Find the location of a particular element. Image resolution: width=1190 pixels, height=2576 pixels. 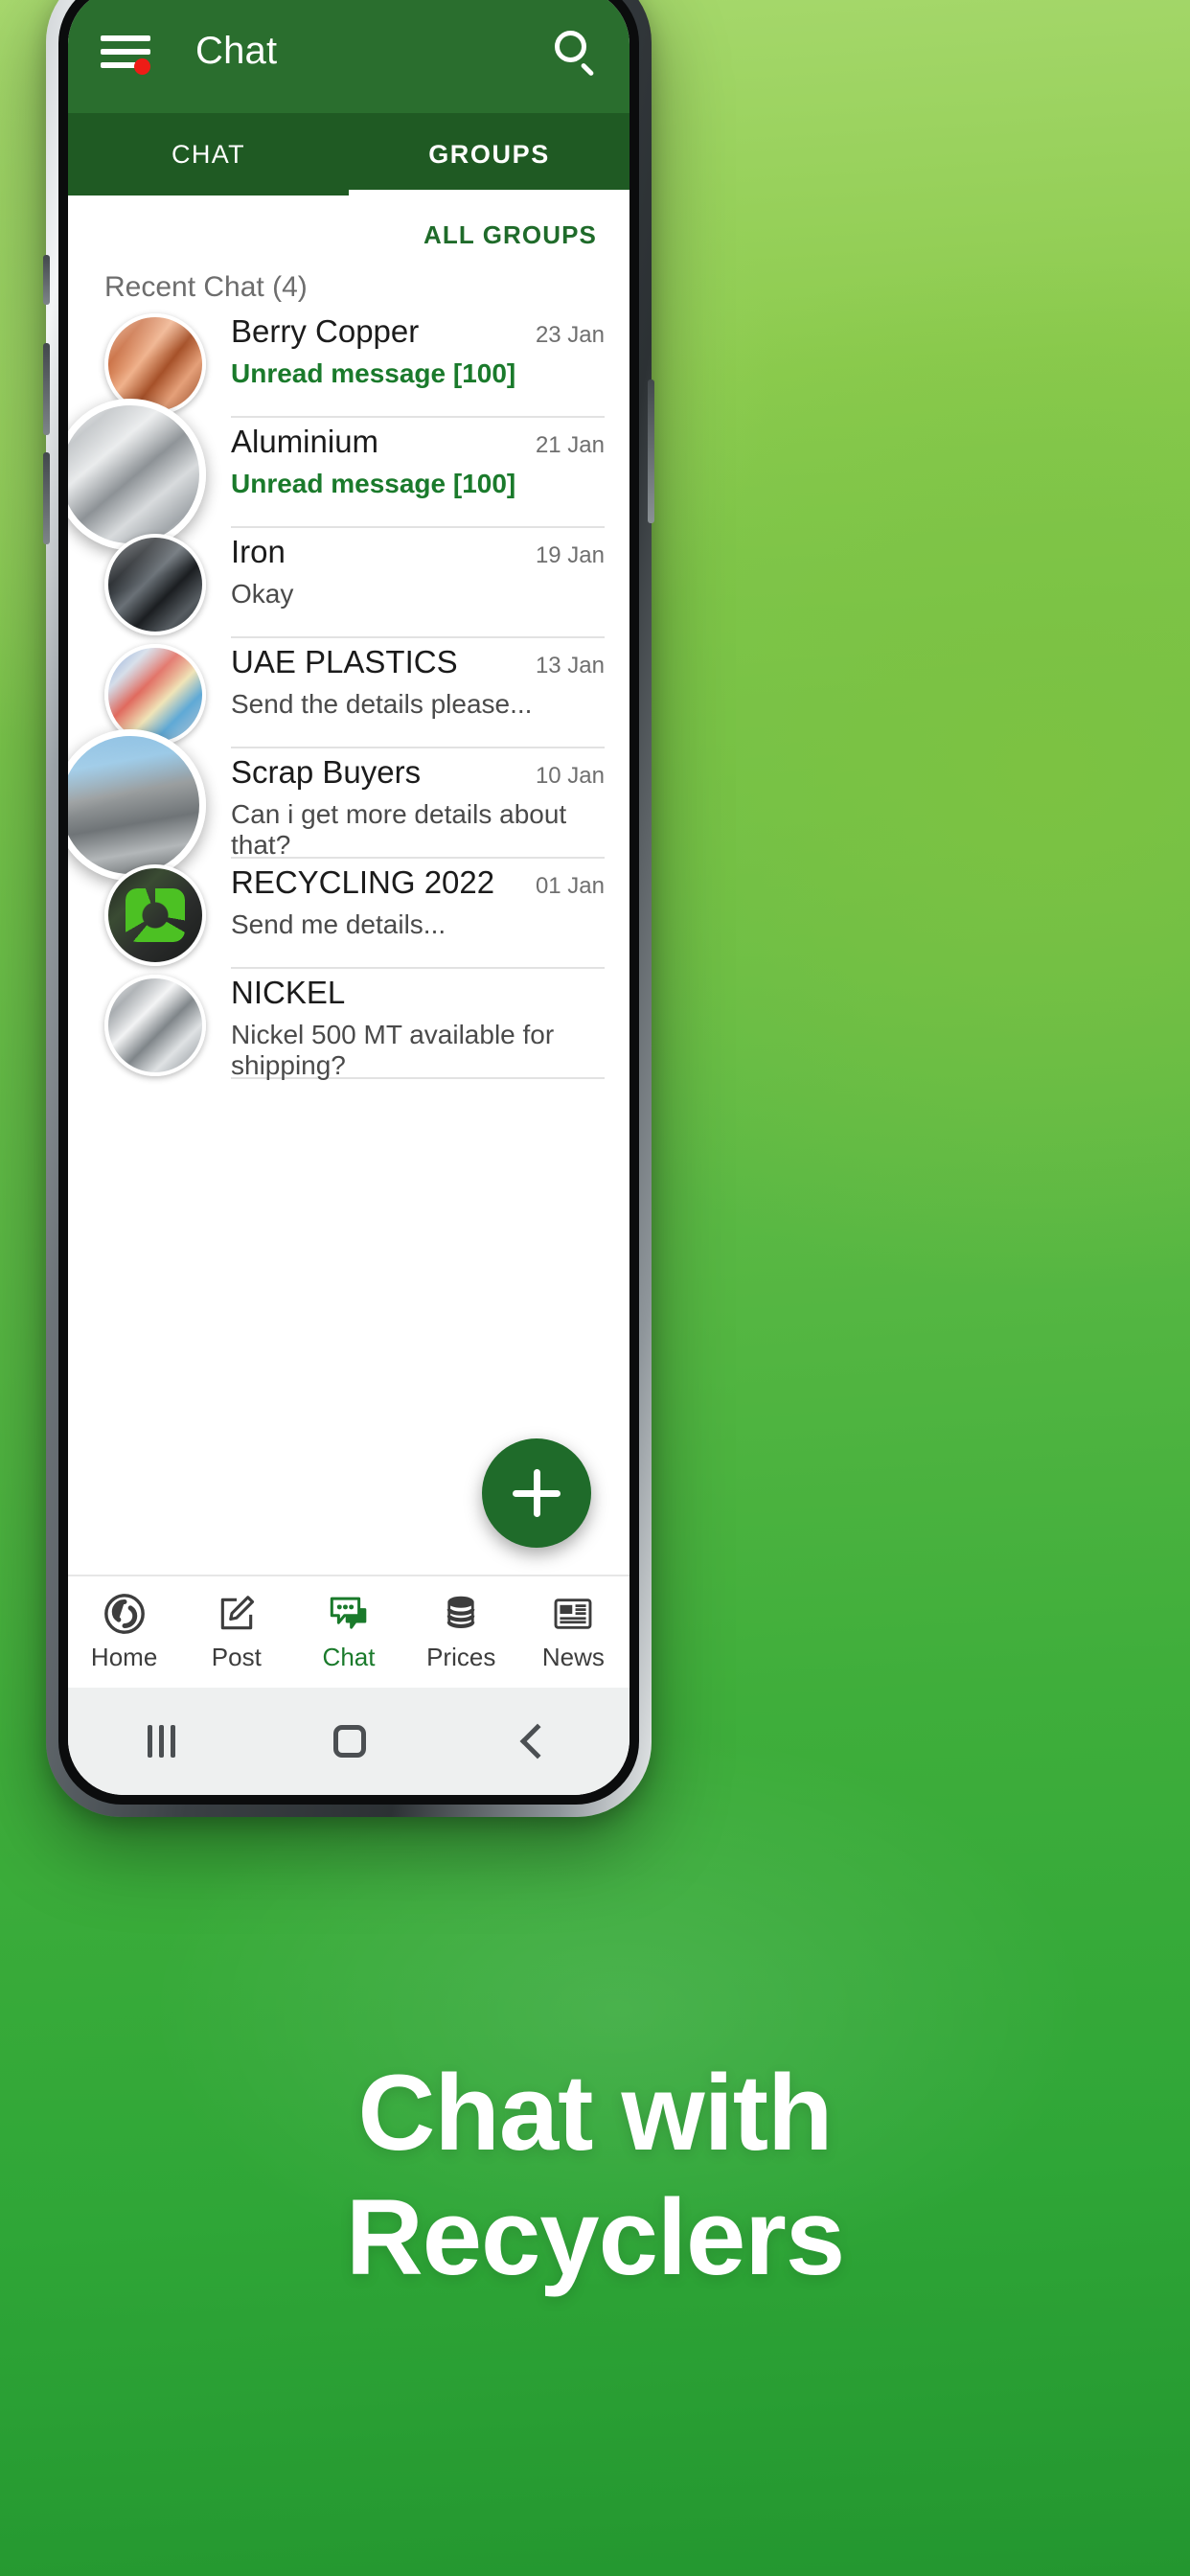

headline-line-1: Chat with is located at coordinates (595, 2113).